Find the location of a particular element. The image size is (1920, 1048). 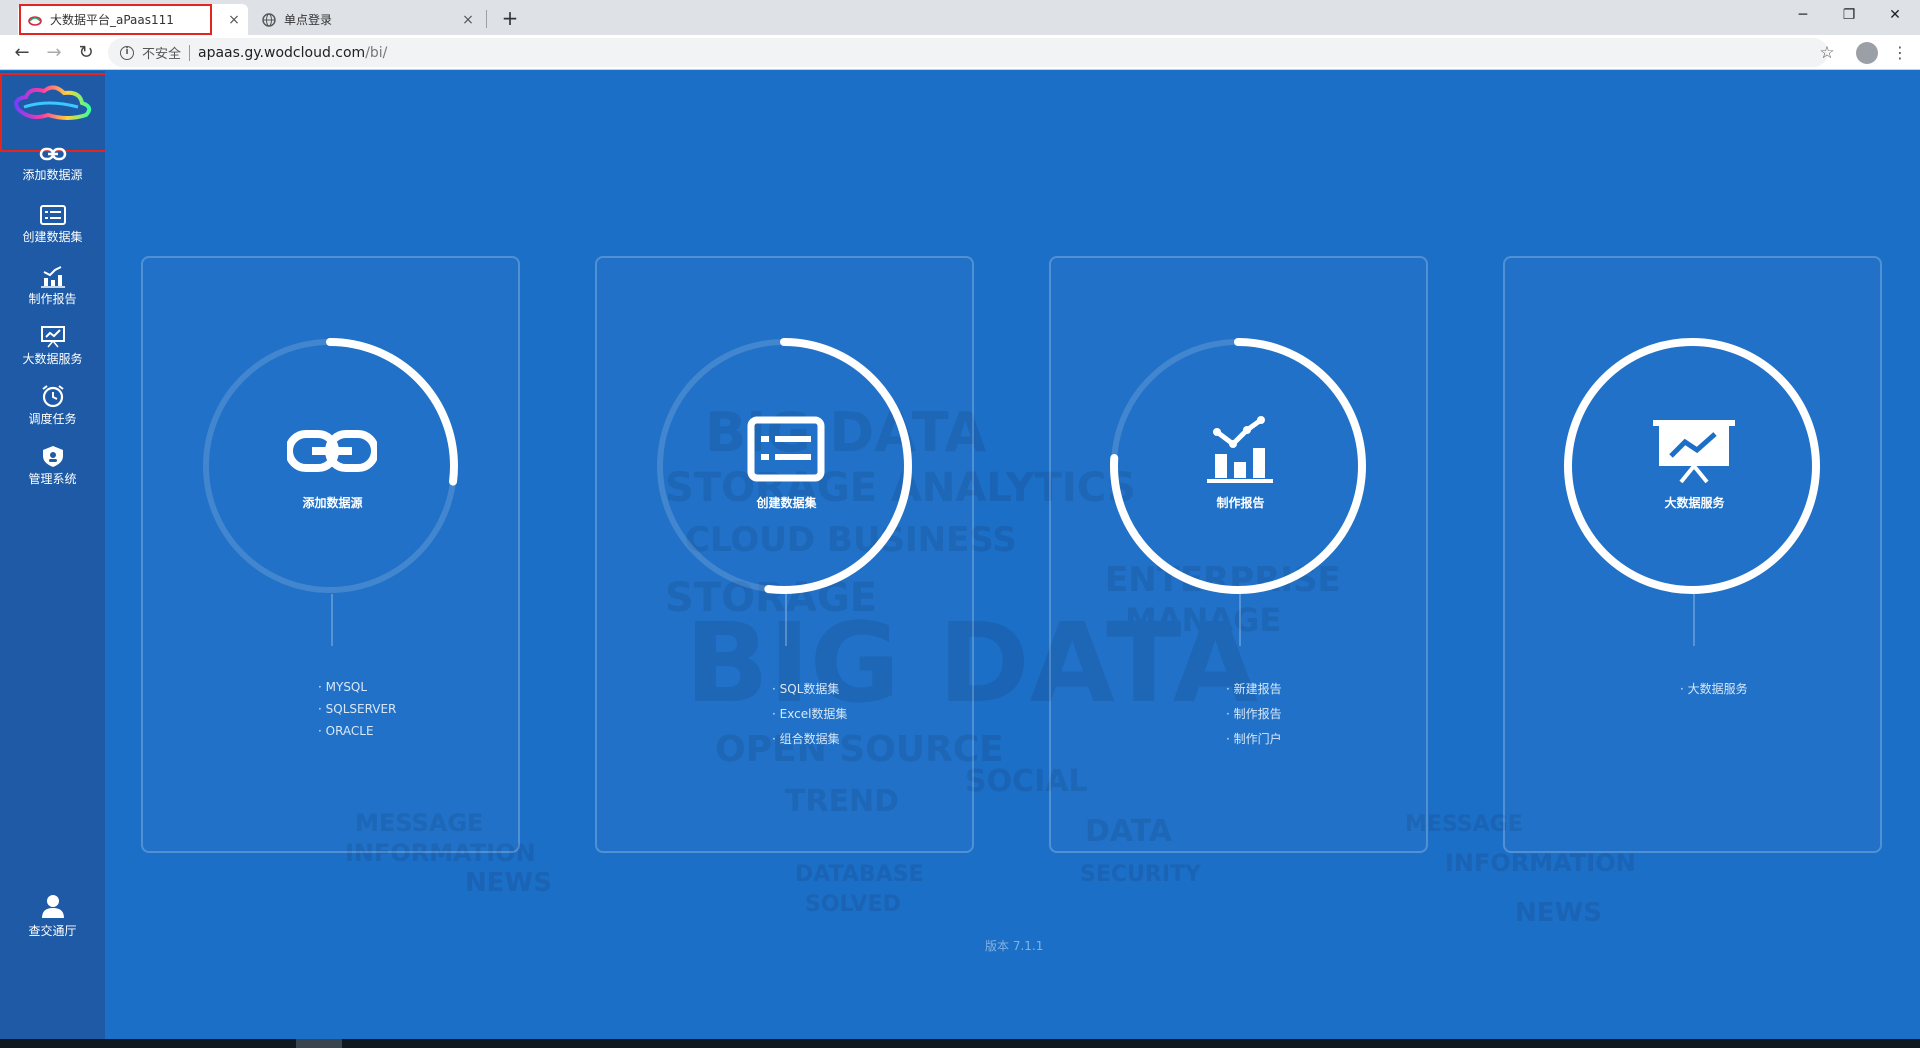

reload-button: ↻ is located at coordinates (86, 53).